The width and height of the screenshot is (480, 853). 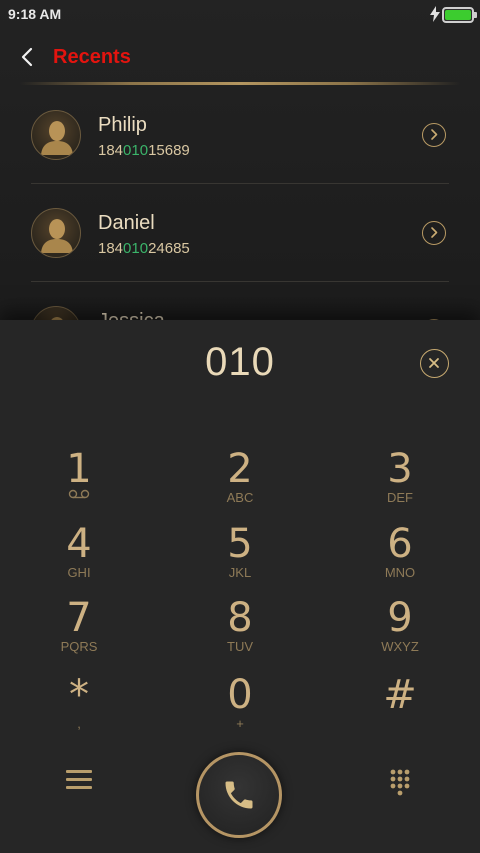 I want to click on back-button, so click(x=28, y=57).